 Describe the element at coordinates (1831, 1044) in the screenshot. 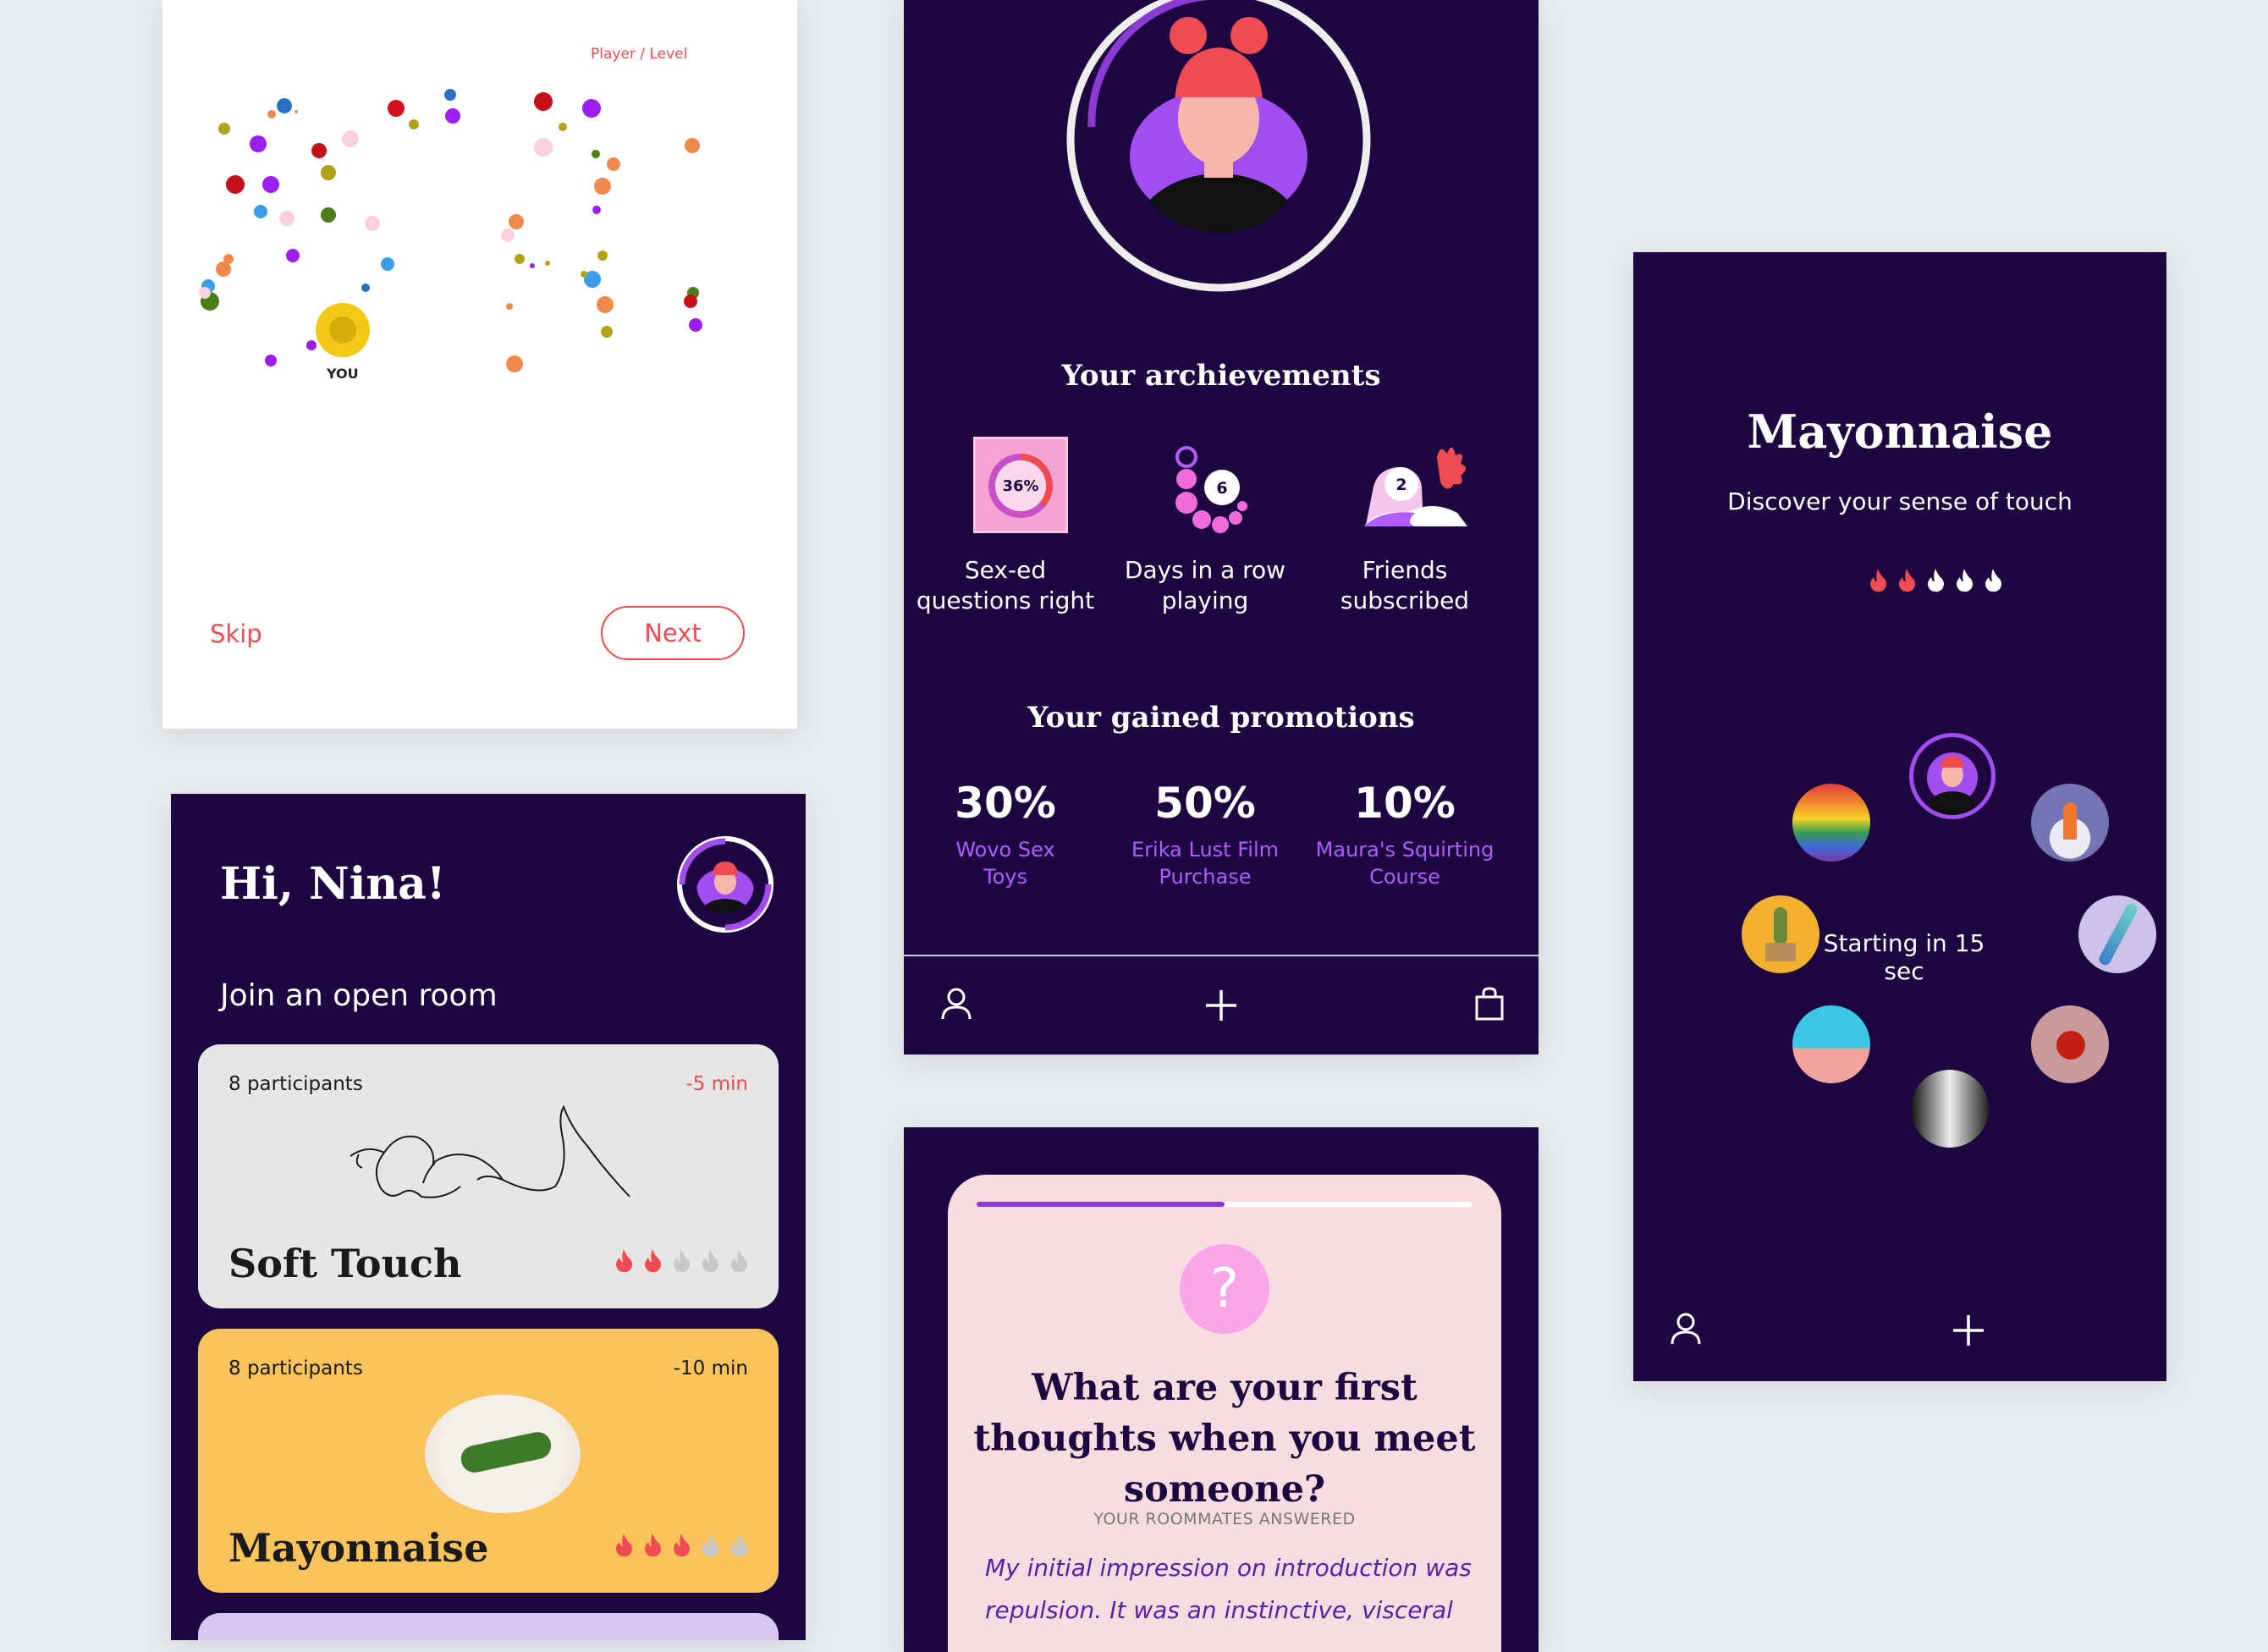

I see `participant-avatar-pool` at that location.